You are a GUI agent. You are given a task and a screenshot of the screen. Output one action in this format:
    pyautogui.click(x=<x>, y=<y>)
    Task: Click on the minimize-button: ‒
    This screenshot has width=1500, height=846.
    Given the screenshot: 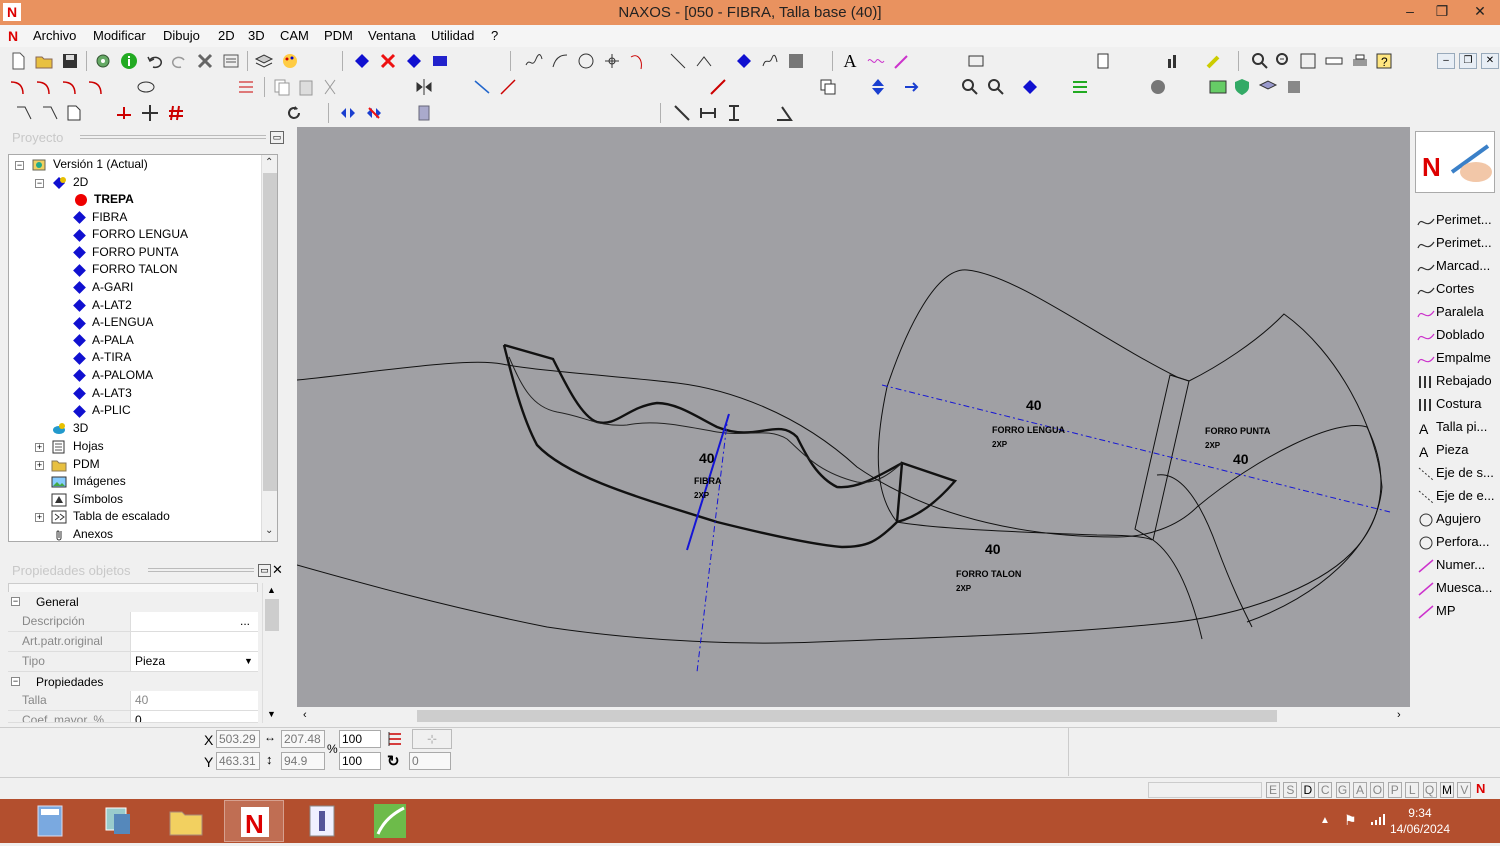 What is the action you would take?
    pyautogui.click(x=1410, y=11)
    